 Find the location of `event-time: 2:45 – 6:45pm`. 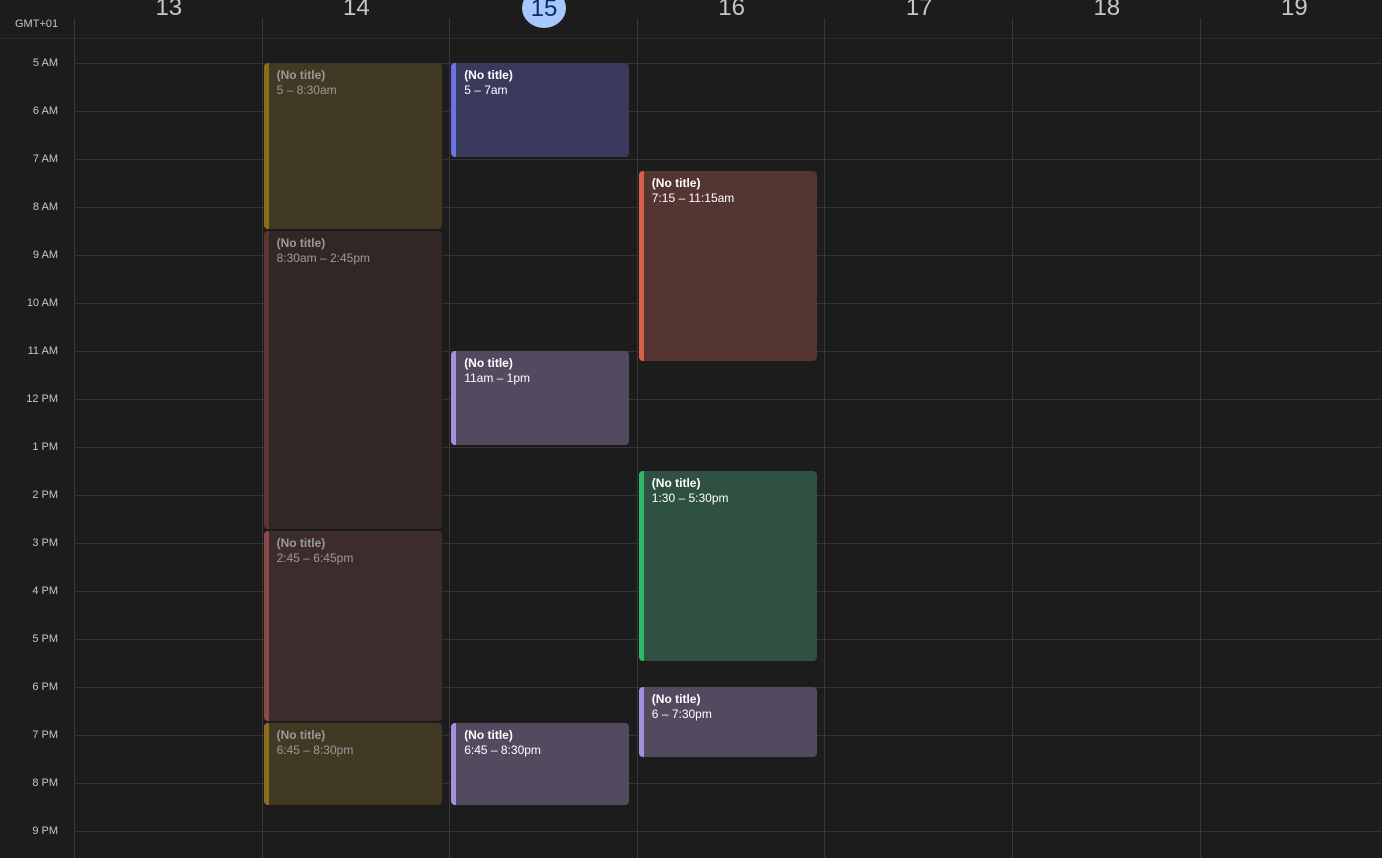

event-time: 2:45 – 6:45pm is located at coordinates (315, 558).